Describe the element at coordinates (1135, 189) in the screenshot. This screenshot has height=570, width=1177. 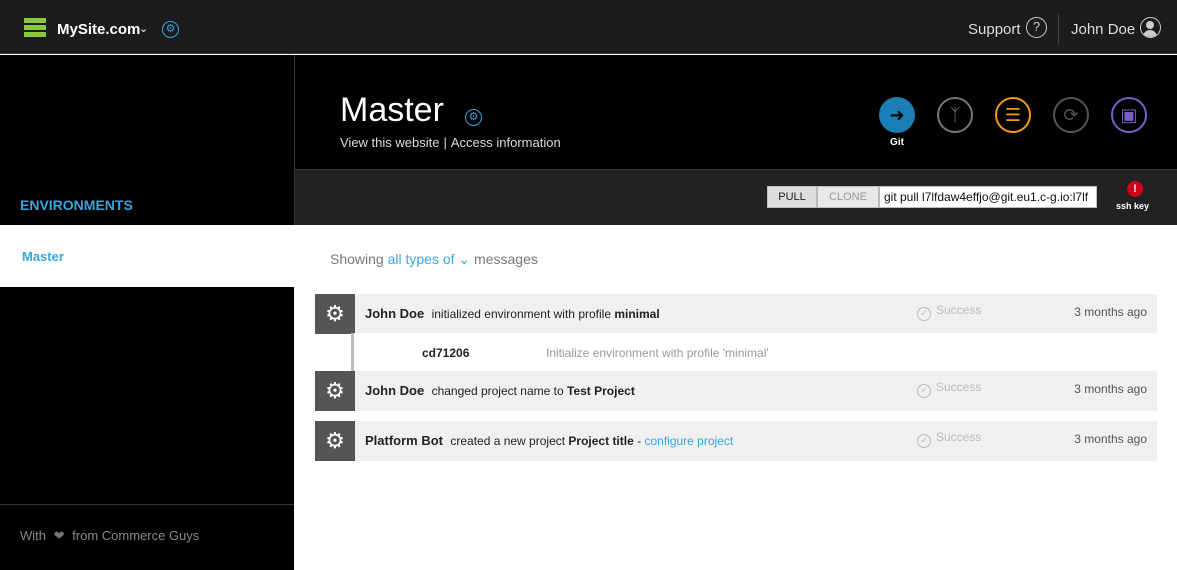
I see `alert-icon: !` at that location.